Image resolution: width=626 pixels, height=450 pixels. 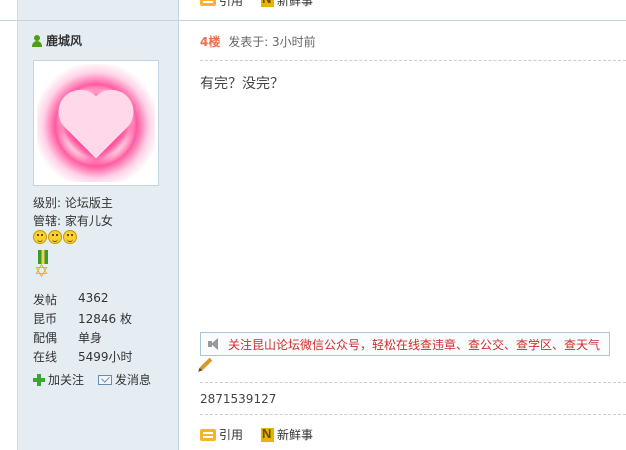 What do you see at coordinates (42, 271) in the screenshot?
I see `star-icon: ✡` at bounding box center [42, 271].